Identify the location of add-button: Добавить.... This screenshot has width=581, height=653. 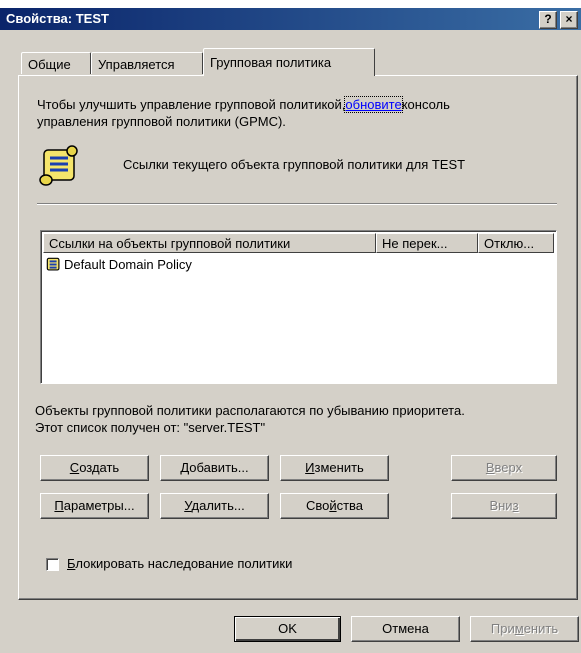
(214, 468).